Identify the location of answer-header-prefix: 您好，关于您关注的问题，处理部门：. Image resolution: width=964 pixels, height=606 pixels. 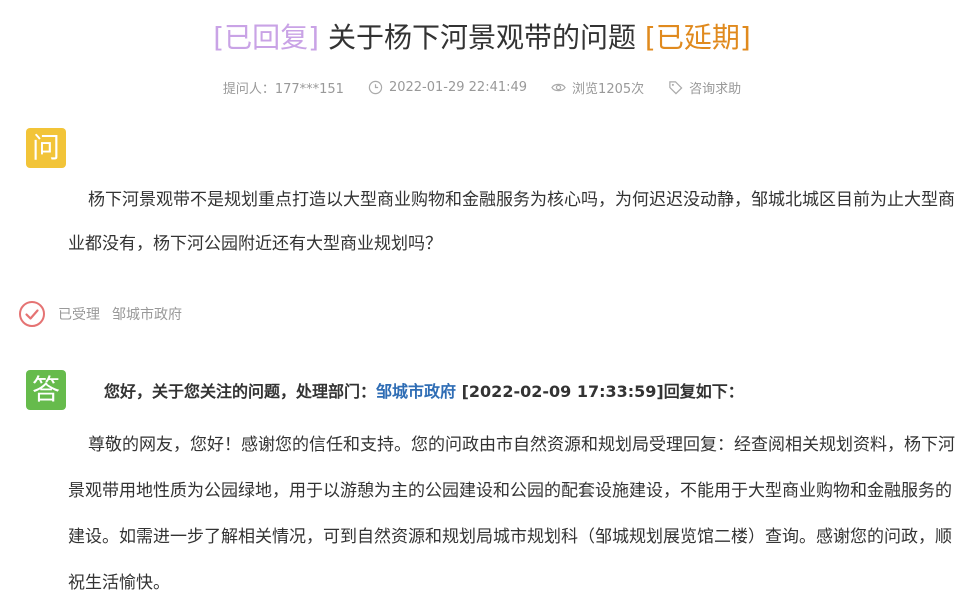
(240, 391).